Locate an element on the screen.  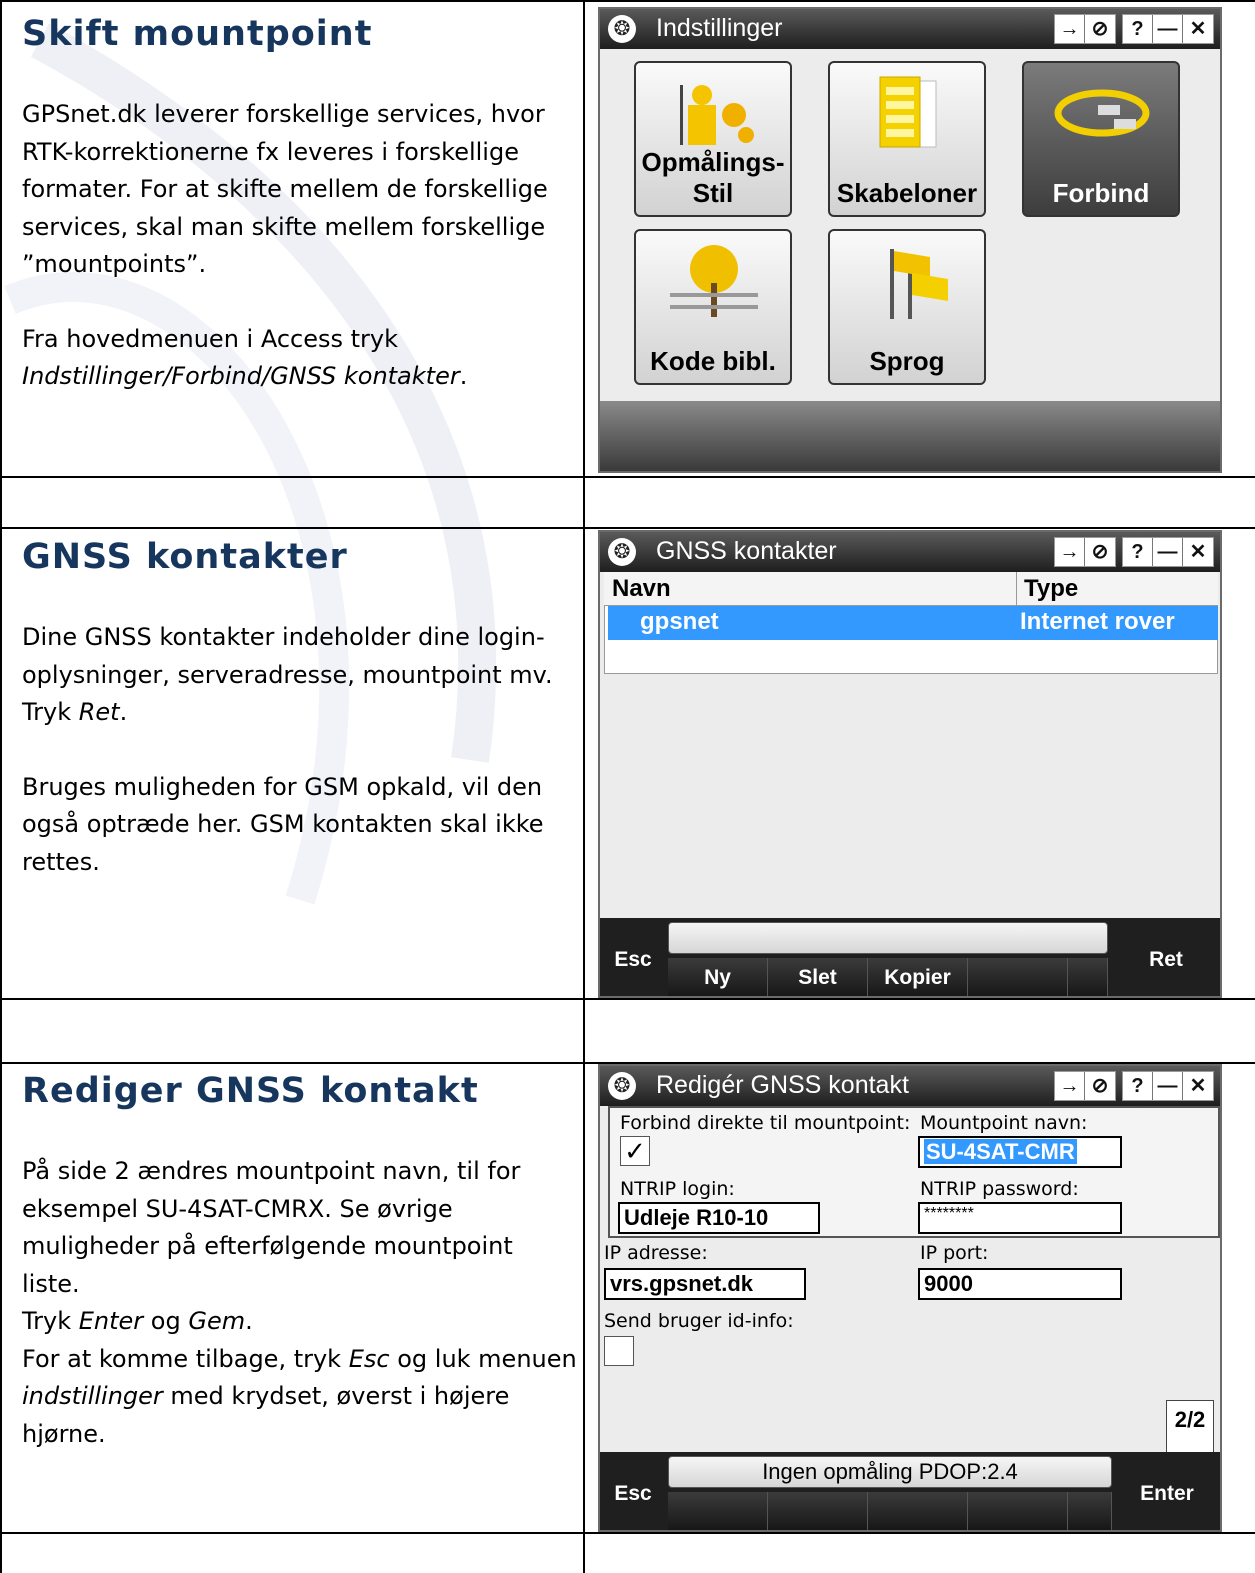
mountpoint-name-field: SU-4SAT-CMR is located at coordinates (1020, 1152).